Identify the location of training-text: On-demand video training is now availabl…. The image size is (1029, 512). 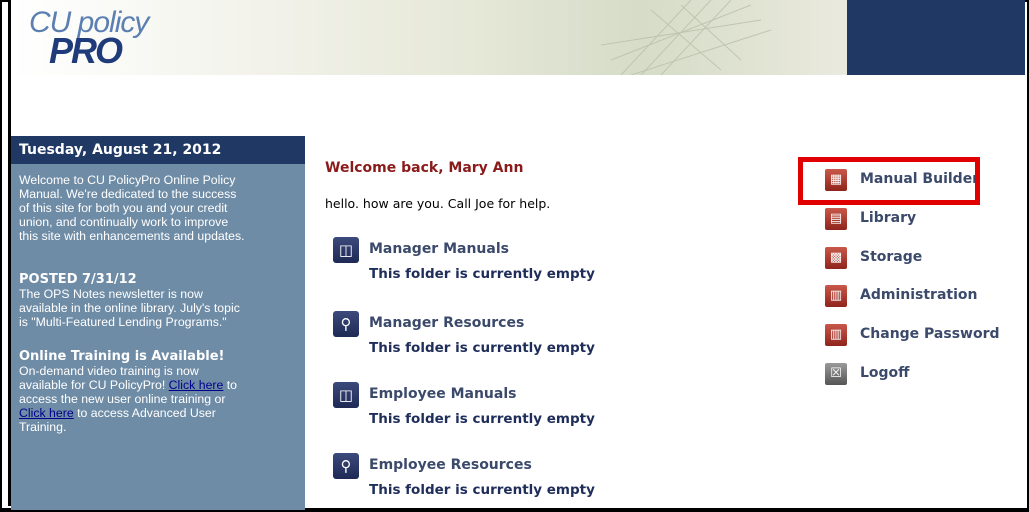
(158, 399).